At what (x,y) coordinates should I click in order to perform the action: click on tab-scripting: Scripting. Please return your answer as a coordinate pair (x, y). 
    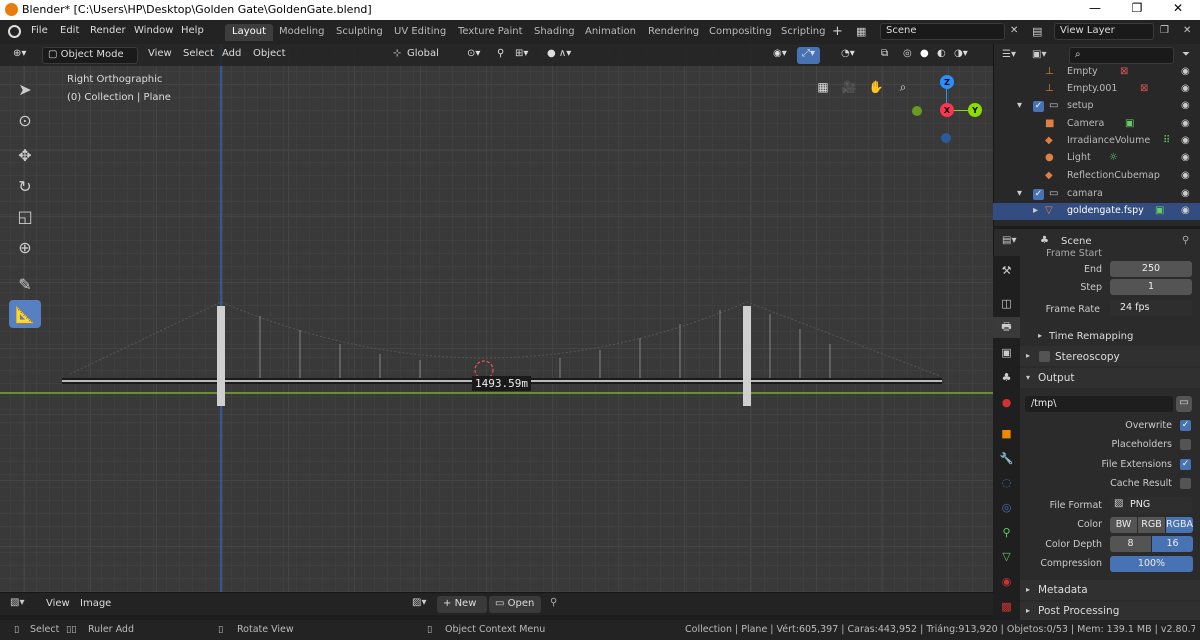
    Looking at the image, I should click on (803, 32).